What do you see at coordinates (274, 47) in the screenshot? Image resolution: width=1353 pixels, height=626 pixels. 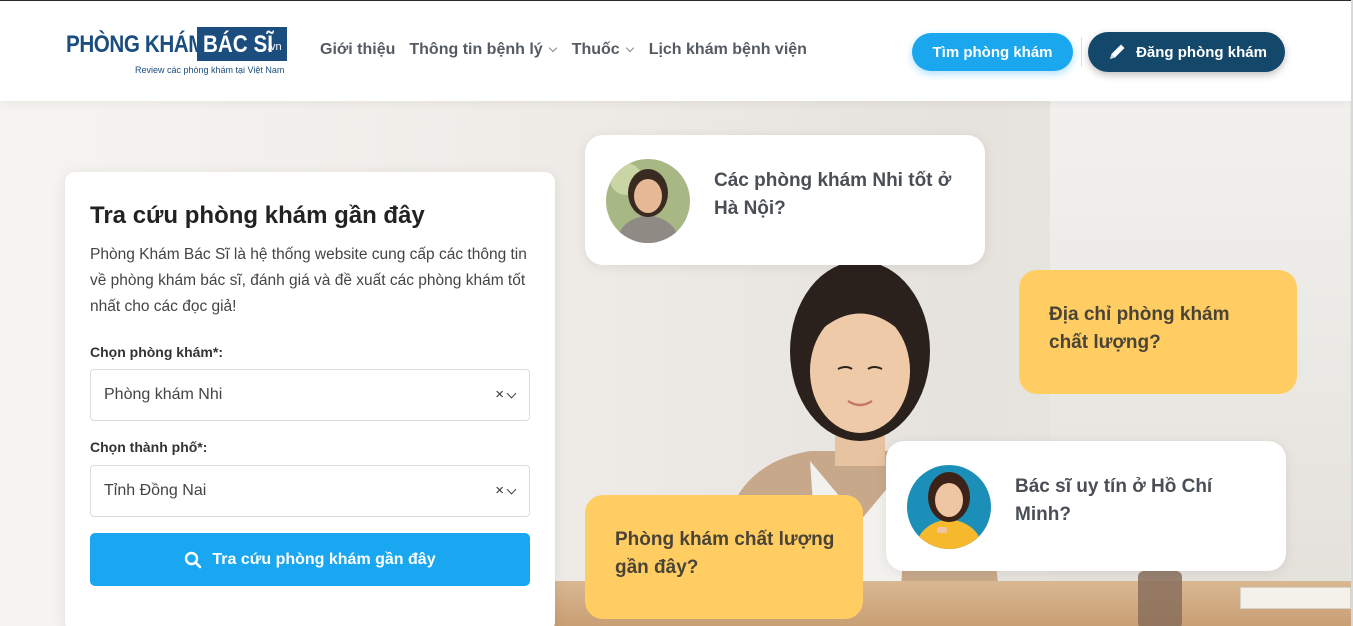 I see `logo-suffix: .vn` at bounding box center [274, 47].